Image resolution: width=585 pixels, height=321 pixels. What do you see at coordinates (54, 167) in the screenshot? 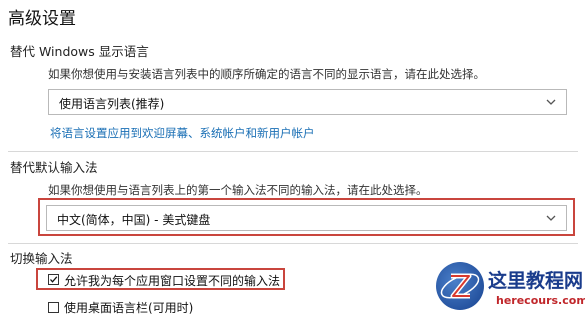
I see `input-method-title: 替代默认输入法` at bounding box center [54, 167].